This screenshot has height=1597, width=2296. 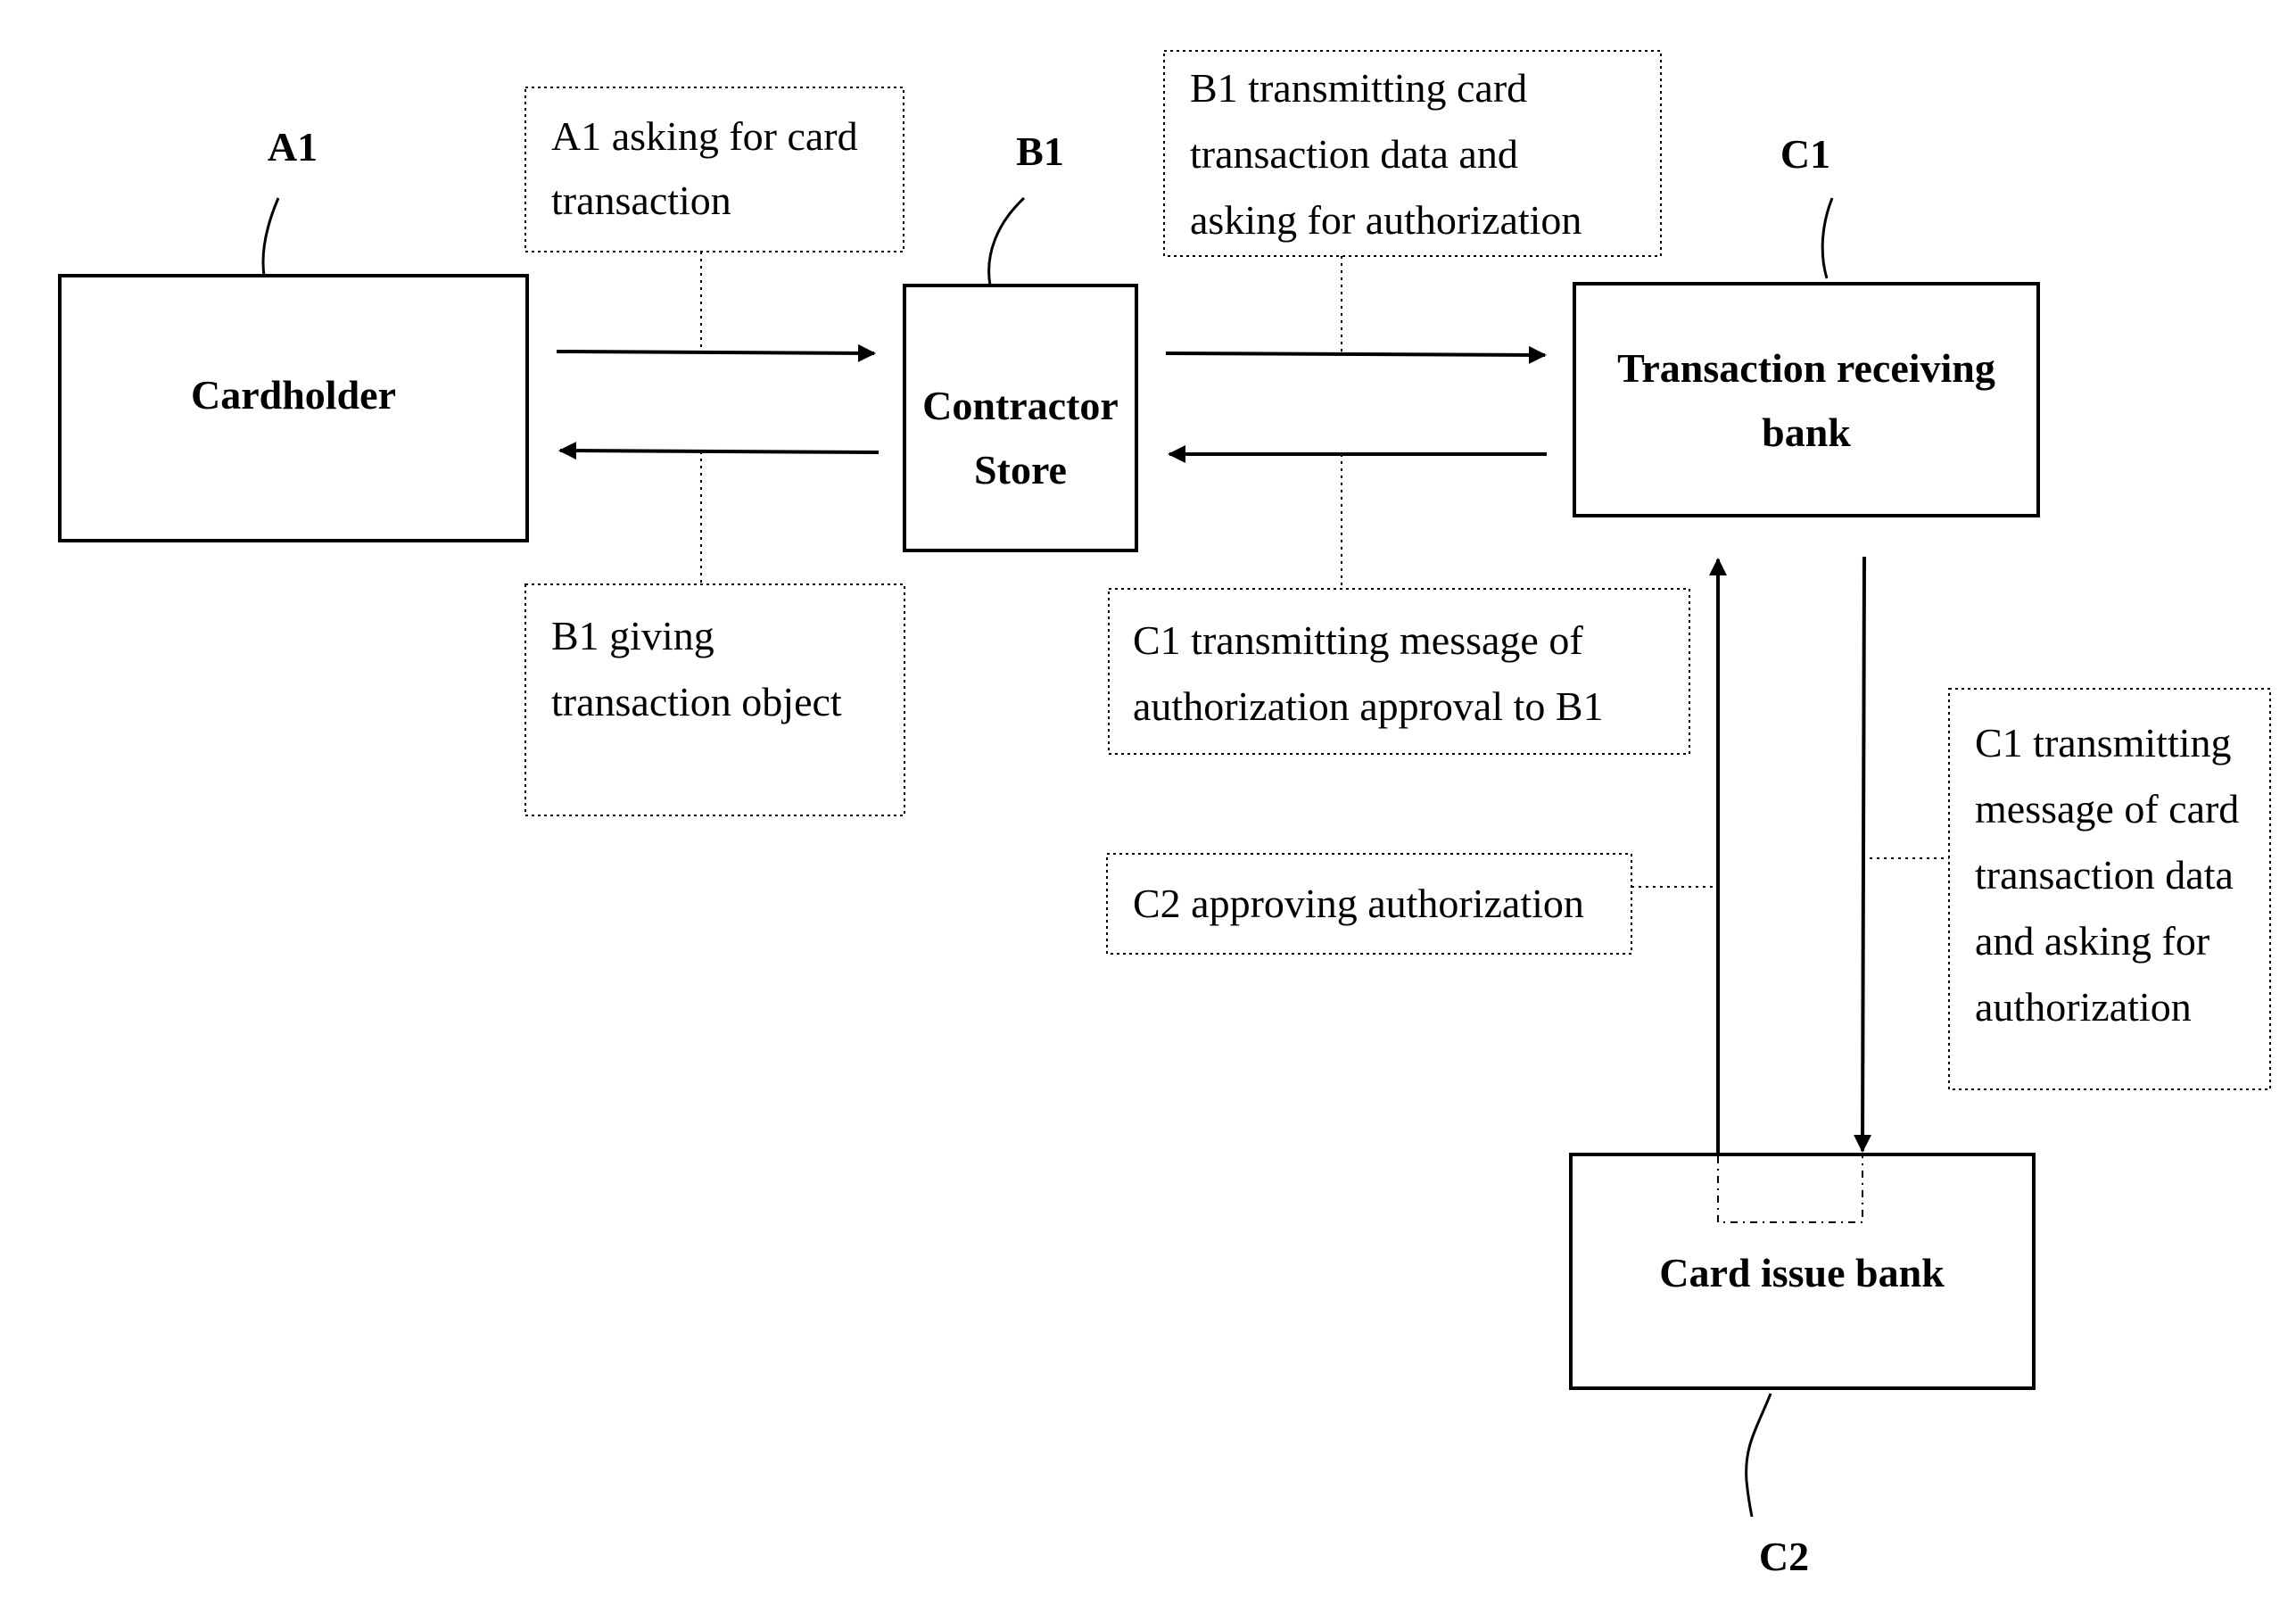 I want to click on note-m5-line4: and asking for, so click(x=2092, y=941).